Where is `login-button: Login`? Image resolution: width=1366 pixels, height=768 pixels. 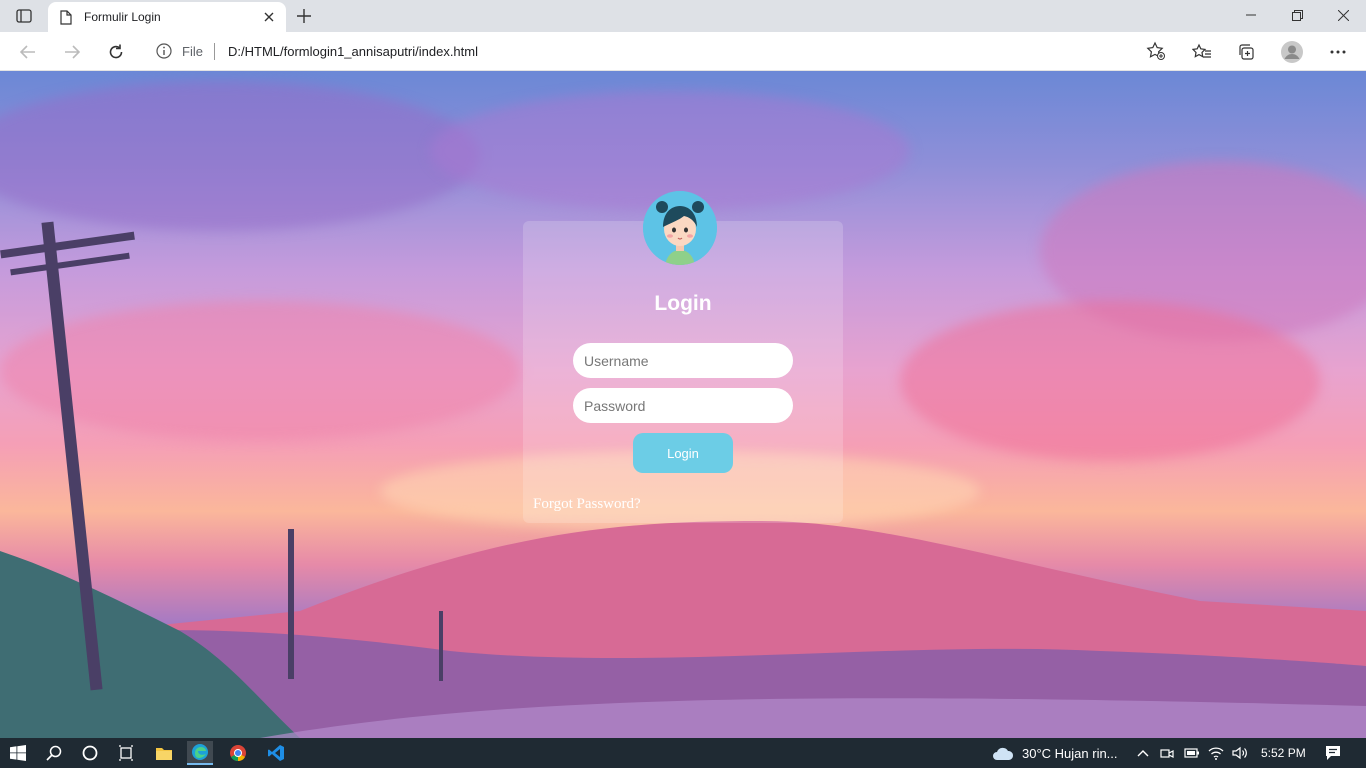 login-button: Login is located at coordinates (683, 453).